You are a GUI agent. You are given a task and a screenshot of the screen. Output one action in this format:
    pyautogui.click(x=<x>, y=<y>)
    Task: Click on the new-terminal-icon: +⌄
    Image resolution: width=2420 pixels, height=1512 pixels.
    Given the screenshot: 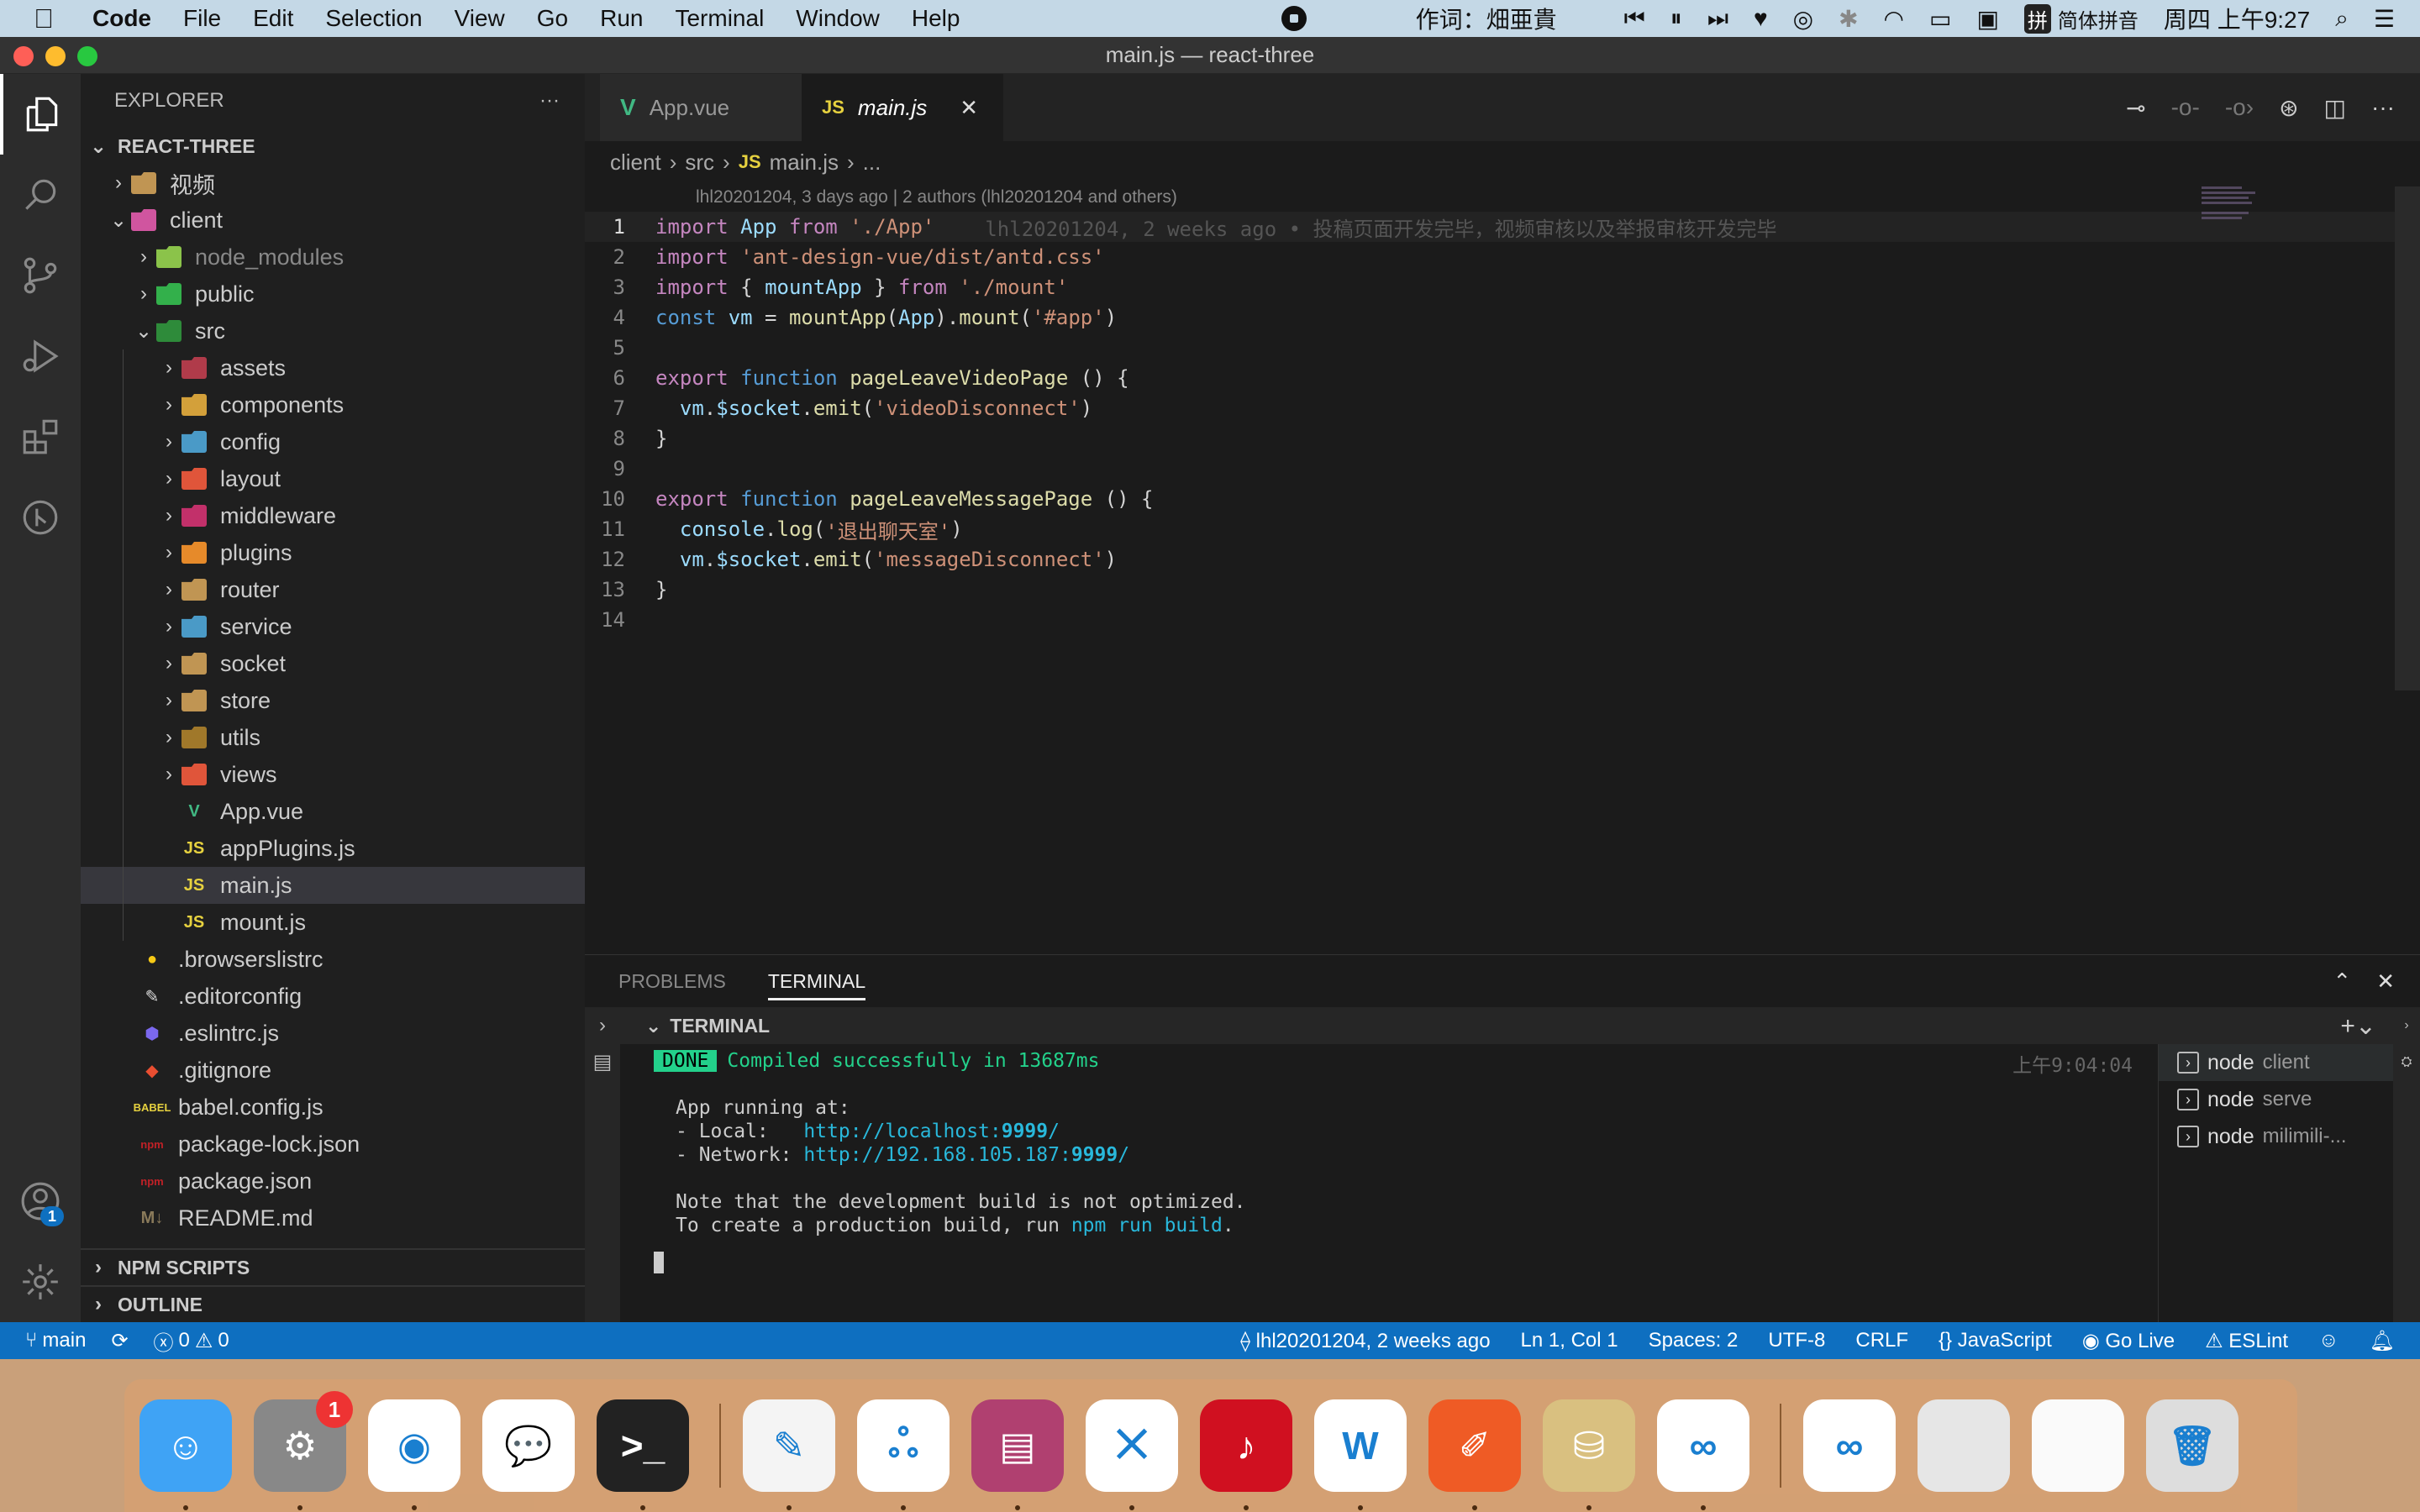 What is the action you would take?
    pyautogui.click(x=2358, y=1026)
    